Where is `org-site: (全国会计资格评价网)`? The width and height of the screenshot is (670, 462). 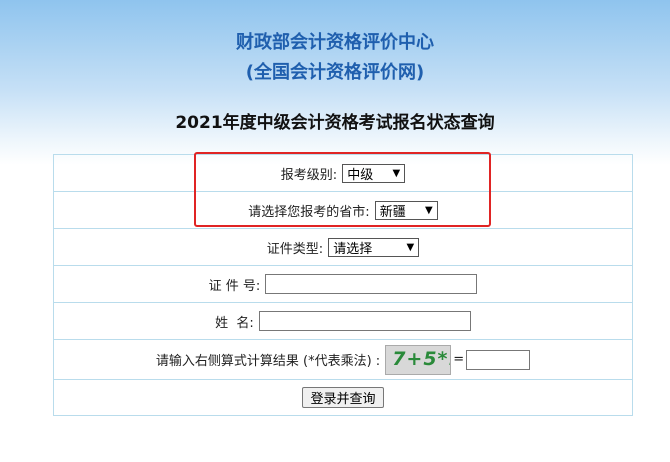
org-site: (全国会计资格评价网) is located at coordinates (335, 72).